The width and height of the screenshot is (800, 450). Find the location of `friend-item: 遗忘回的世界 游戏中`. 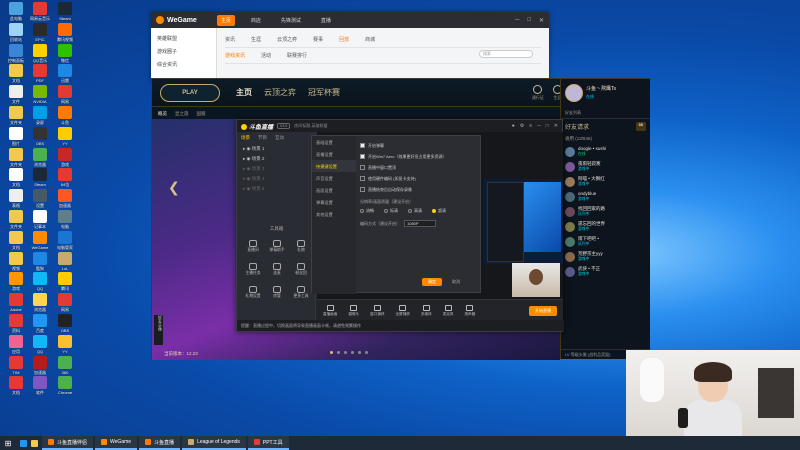

friend-item: 遗忘回的世界 游戏中 is located at coordinates (605, 226).